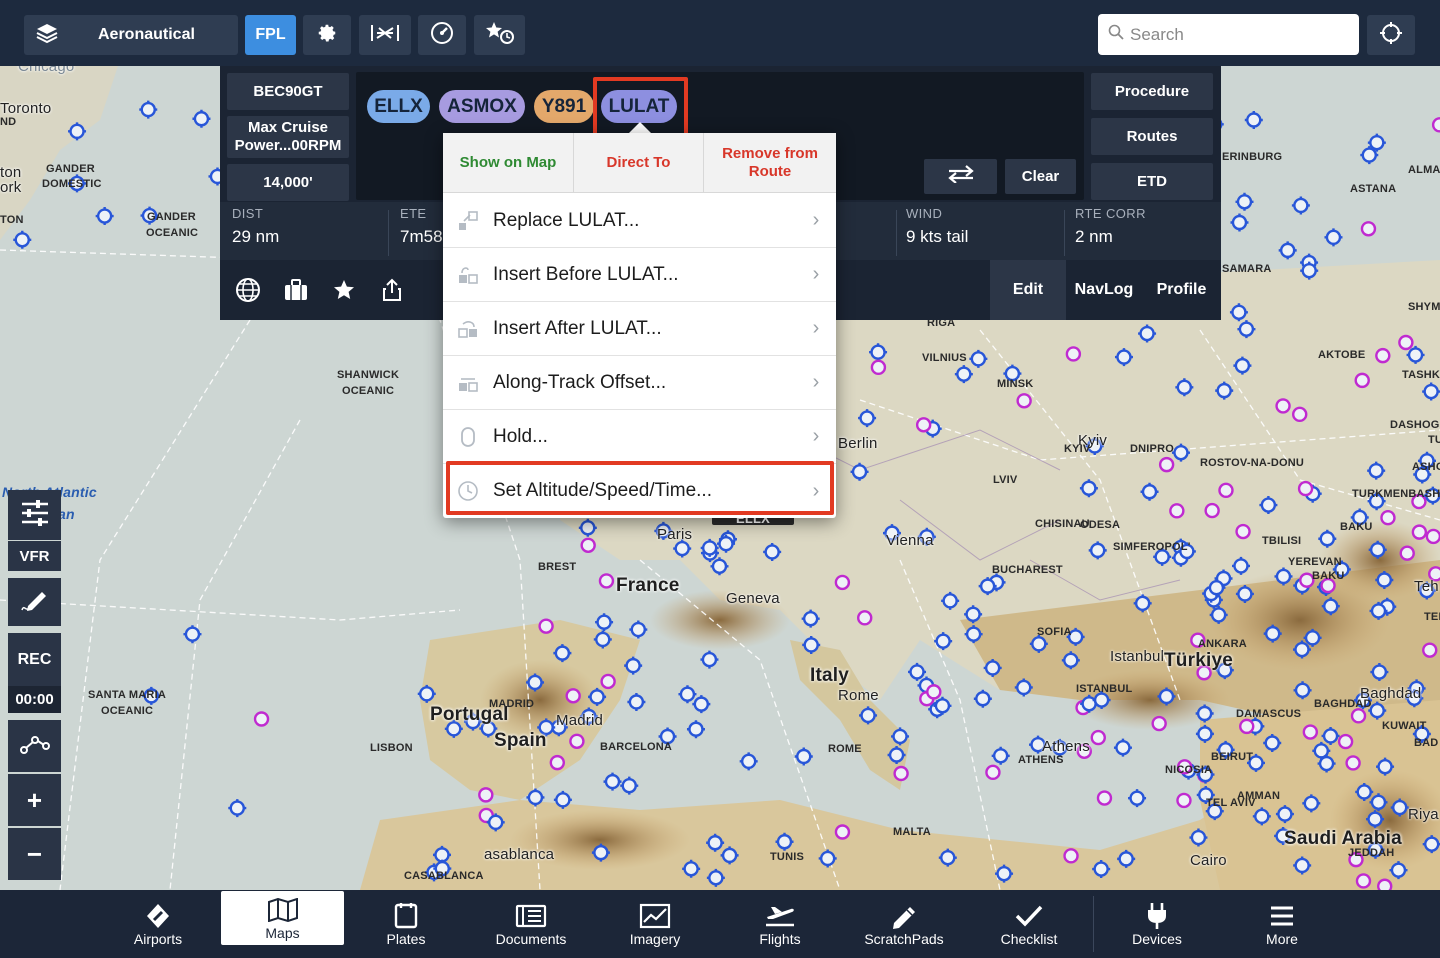 The image size is (1440, 958). Describe the element at coordinates (131, 35) in the screenshot. I see `layers-button: Aeronautical` at that location.